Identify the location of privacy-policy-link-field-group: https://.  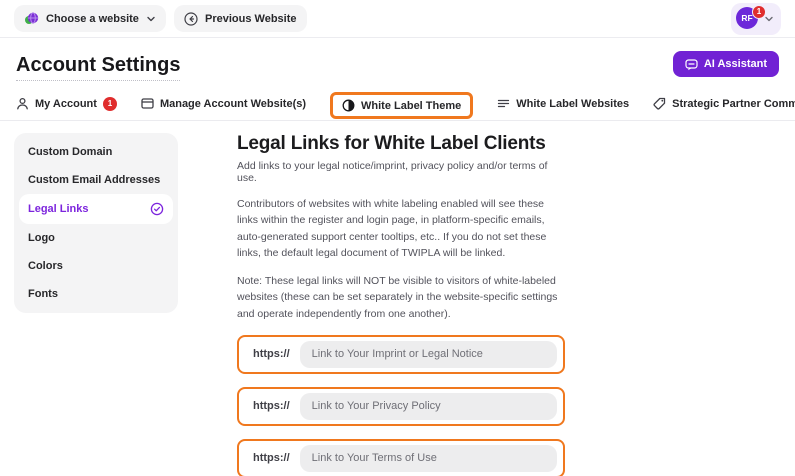
(401, 406).